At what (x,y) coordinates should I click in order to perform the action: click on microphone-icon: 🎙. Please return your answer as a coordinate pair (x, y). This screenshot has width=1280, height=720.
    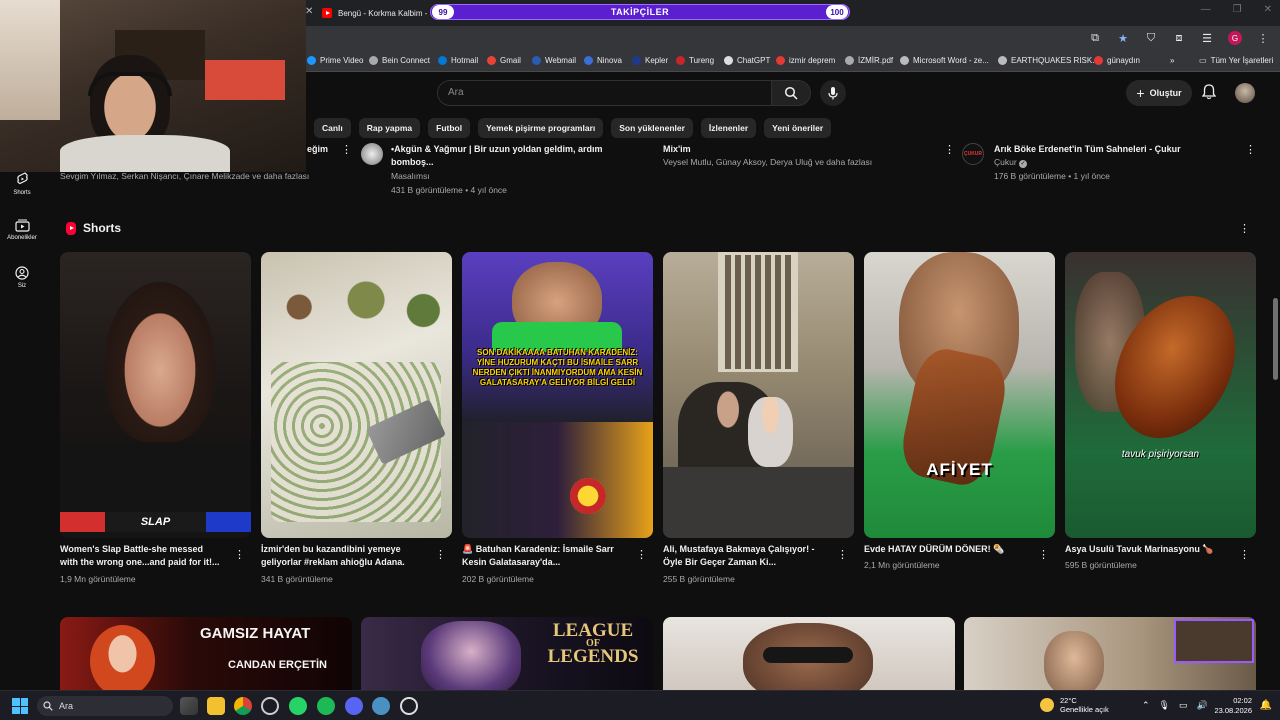
    Looking at the image, I should click on (1164, 705).